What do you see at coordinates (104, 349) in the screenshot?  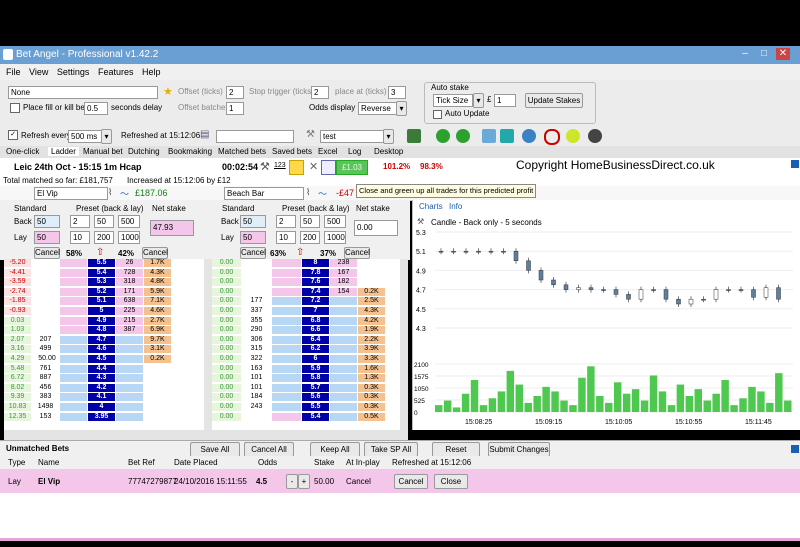 I see `ladder1-row: 3.16 499 4.6 3.1K` at bounding box center [104, 349].